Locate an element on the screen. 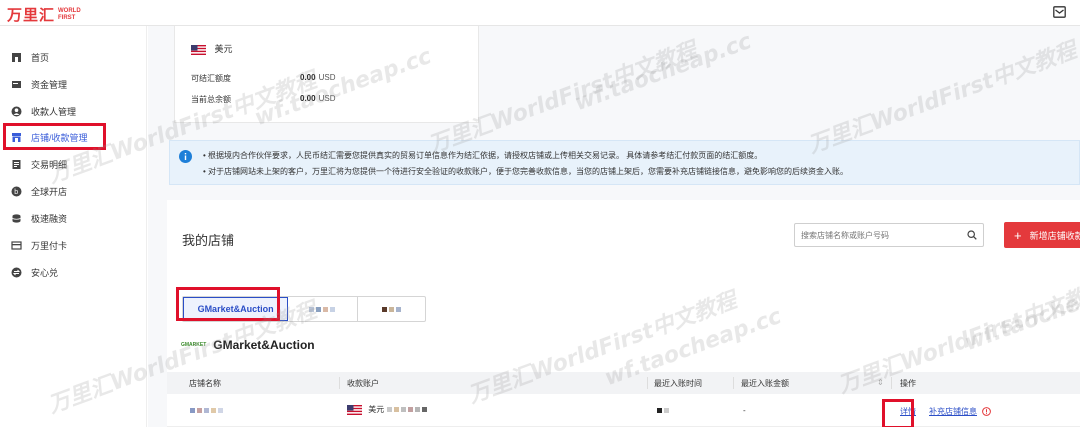 This screenshot has width=1080, height=427. store-search-box is located at coordinates (889, 235).